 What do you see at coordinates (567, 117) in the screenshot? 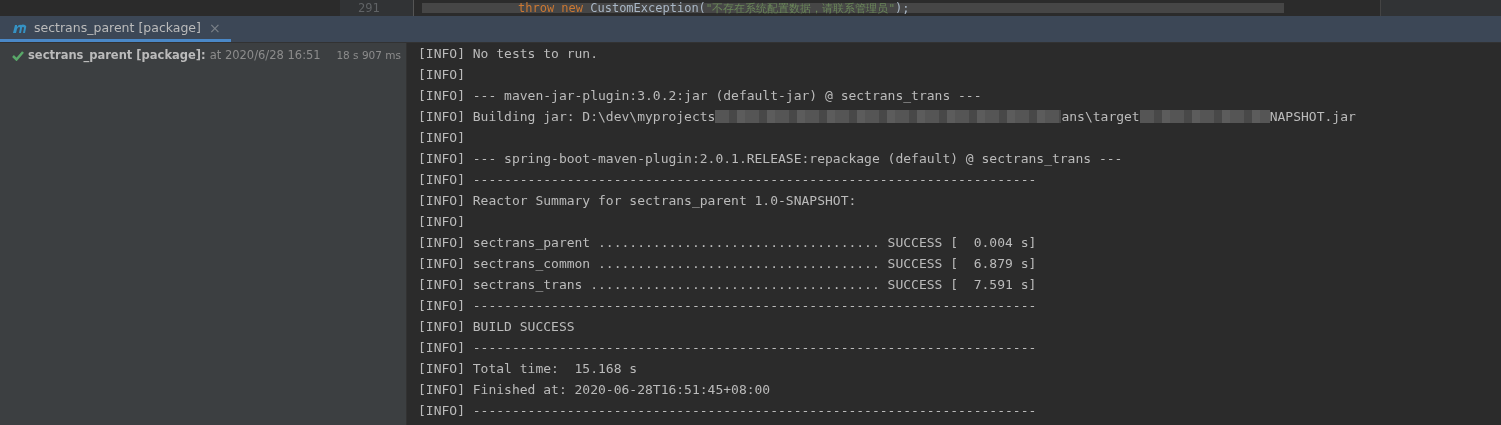
I see `console-line: [INFO] Building jar: D:\dev\myprojects` at bounding box center [567, 117].